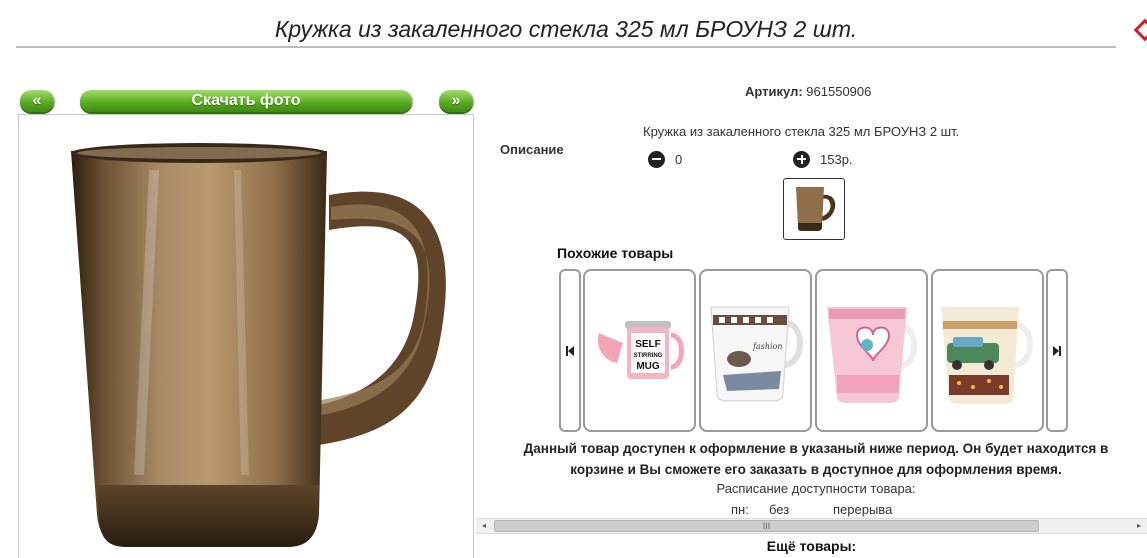  Describe the element at coordinates (1140, 30) in the screenshot. I see `corner-decoration` at that location.